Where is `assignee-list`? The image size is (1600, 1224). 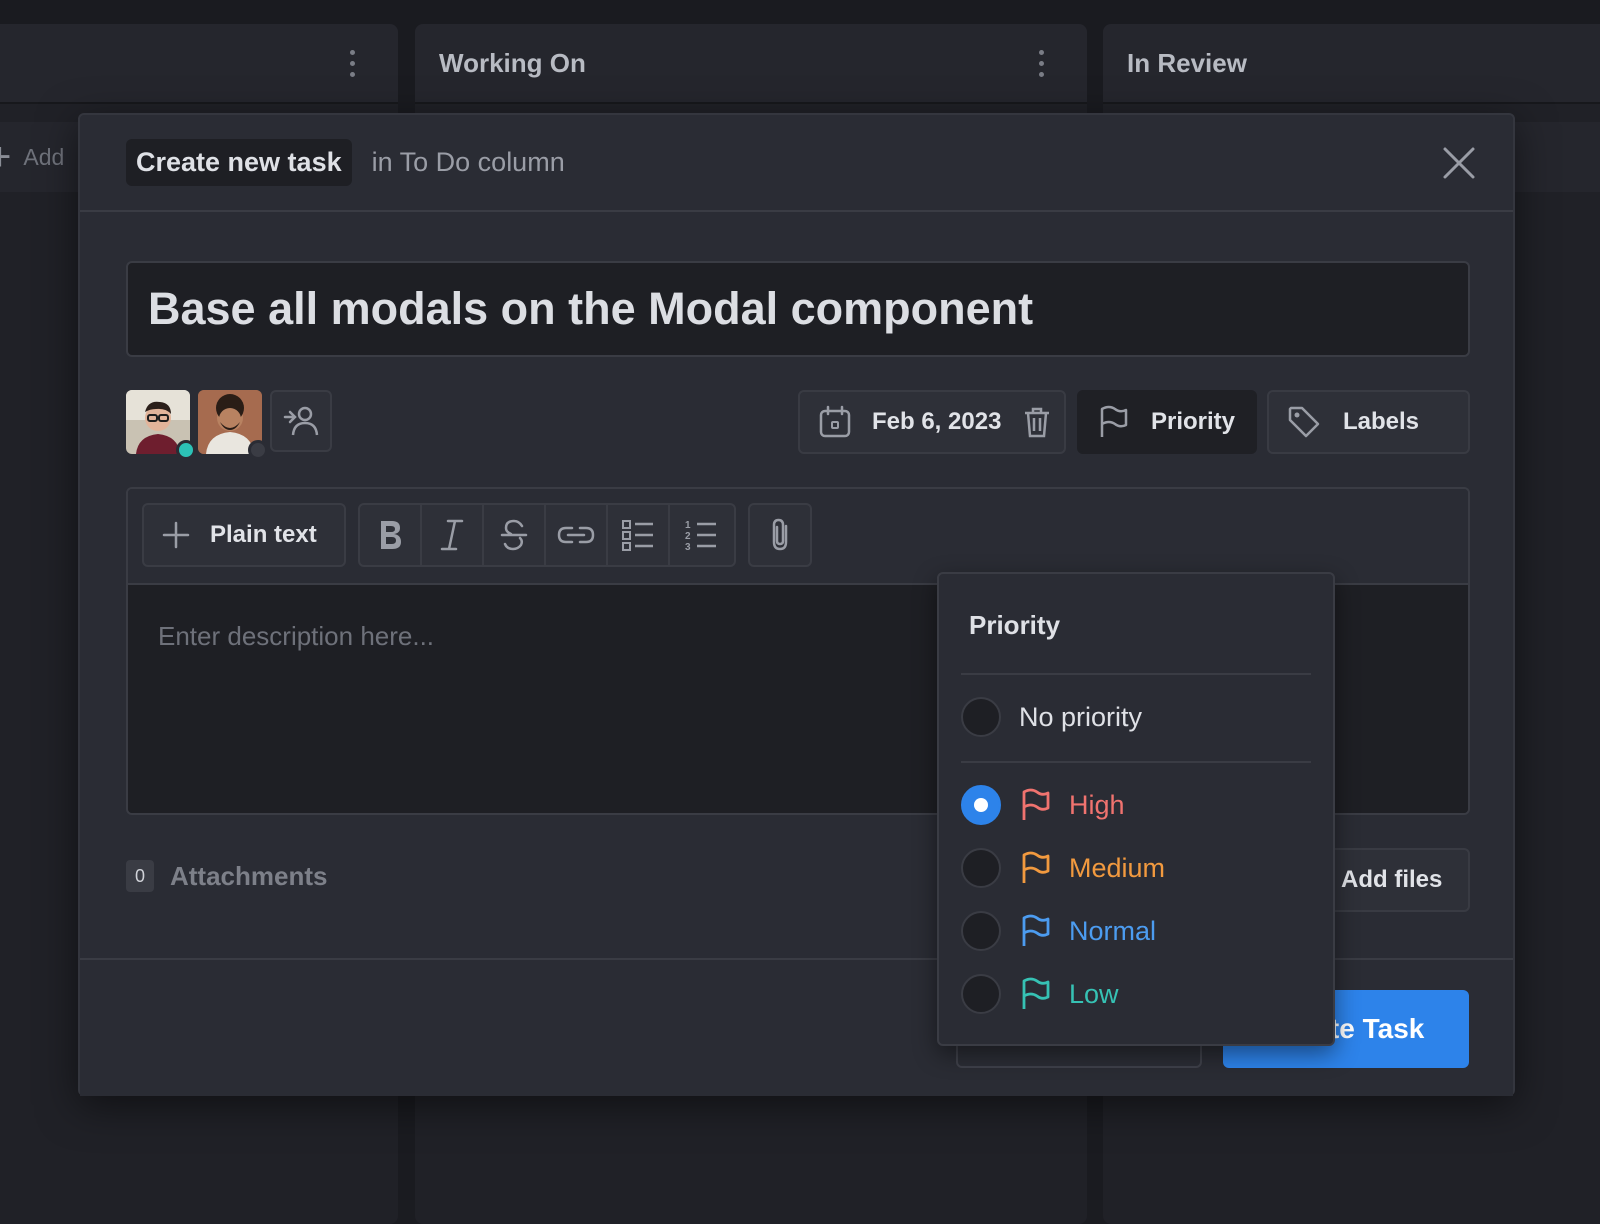 assignee-list is located at coordinates (229, 422).